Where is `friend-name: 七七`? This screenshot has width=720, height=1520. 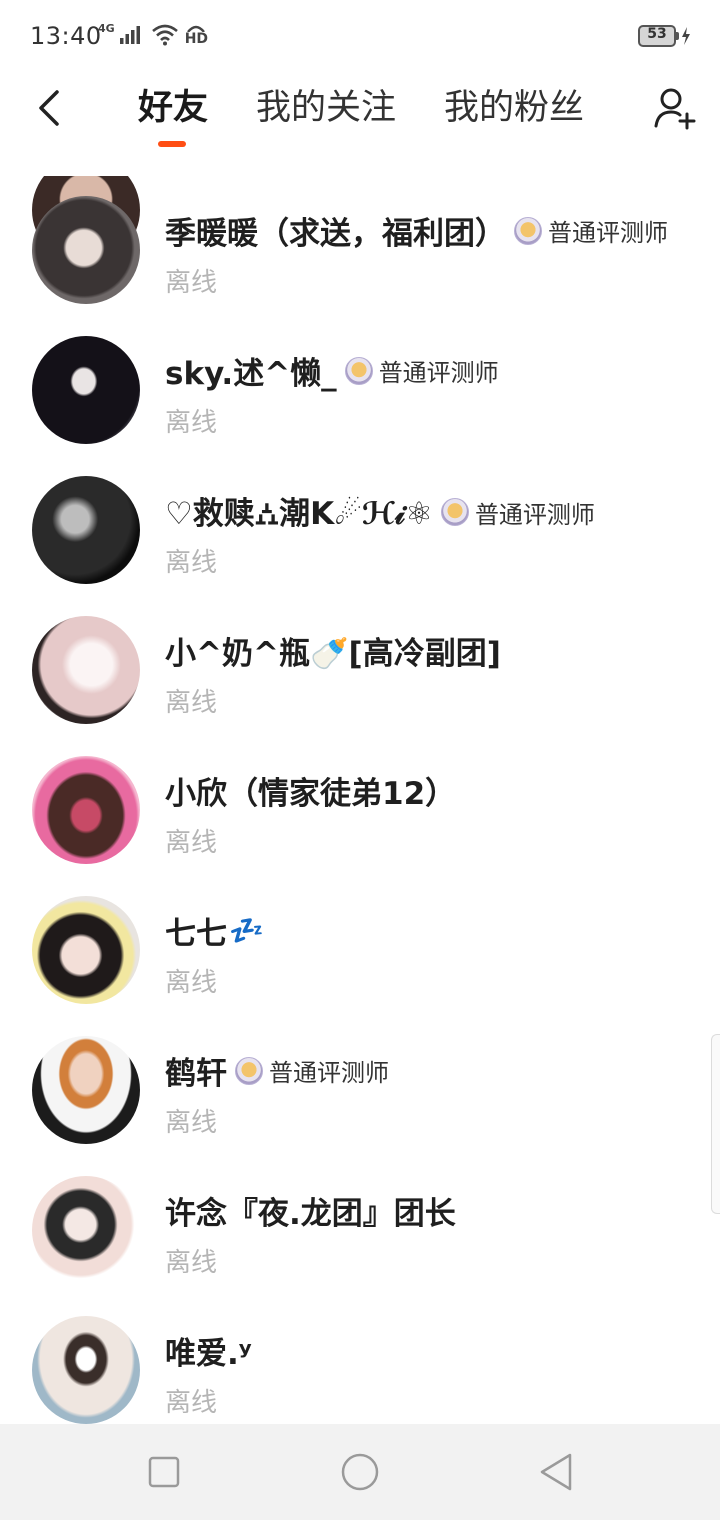 friend-name: 七七 is located at coordinates (196, 934).